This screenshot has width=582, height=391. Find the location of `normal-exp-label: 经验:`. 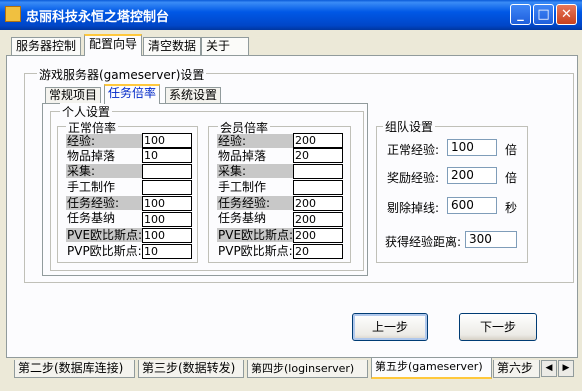

normal-exp-label: 经验: is located at coordinates (104, 141).